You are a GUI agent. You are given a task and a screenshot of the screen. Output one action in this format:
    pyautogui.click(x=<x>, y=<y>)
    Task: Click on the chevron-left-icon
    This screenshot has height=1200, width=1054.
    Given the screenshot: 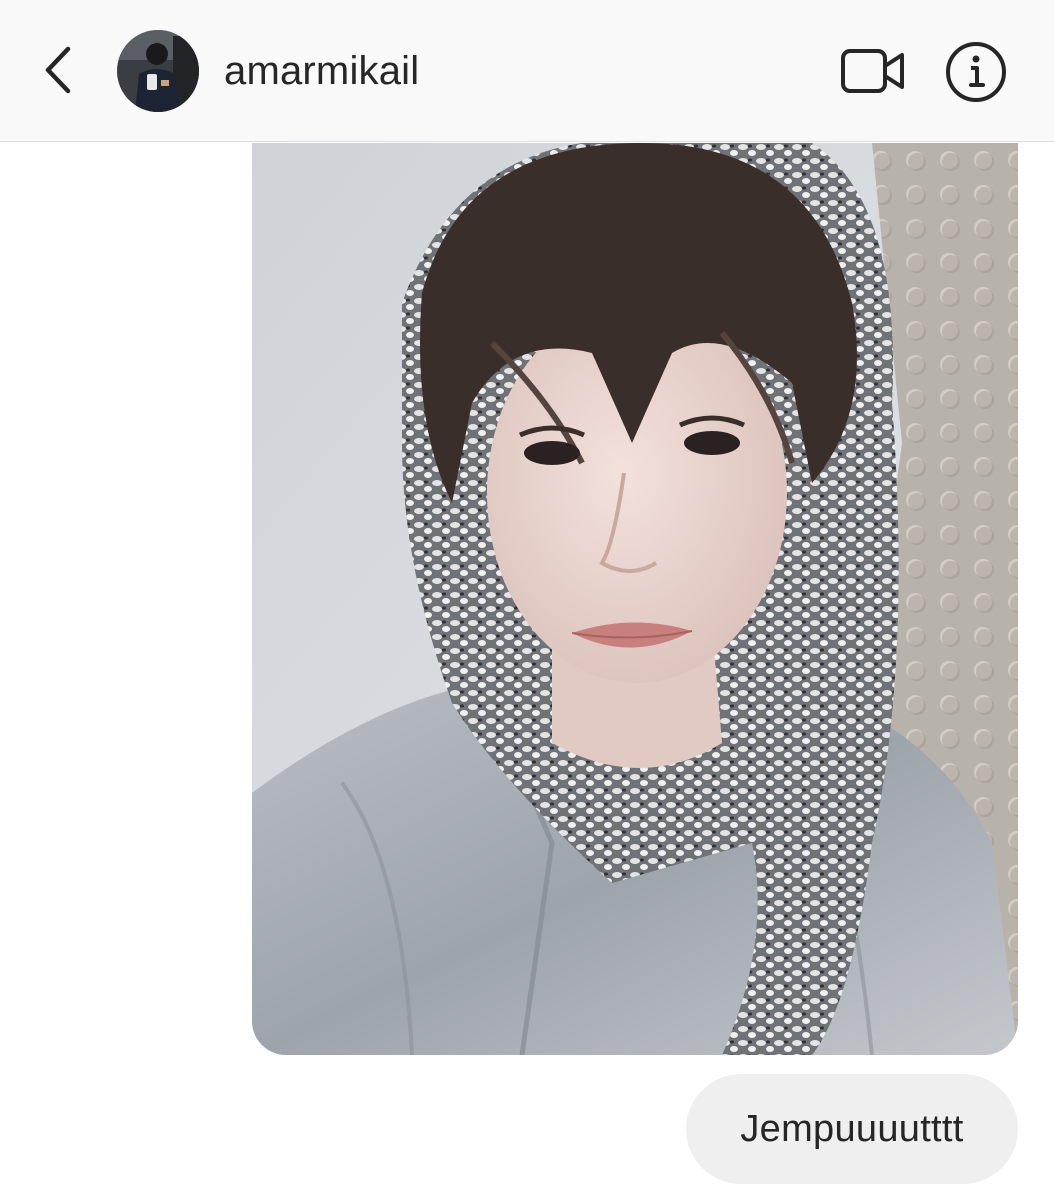 What is the action you would take?
    pyautogui.click(x=58, y=70)
    